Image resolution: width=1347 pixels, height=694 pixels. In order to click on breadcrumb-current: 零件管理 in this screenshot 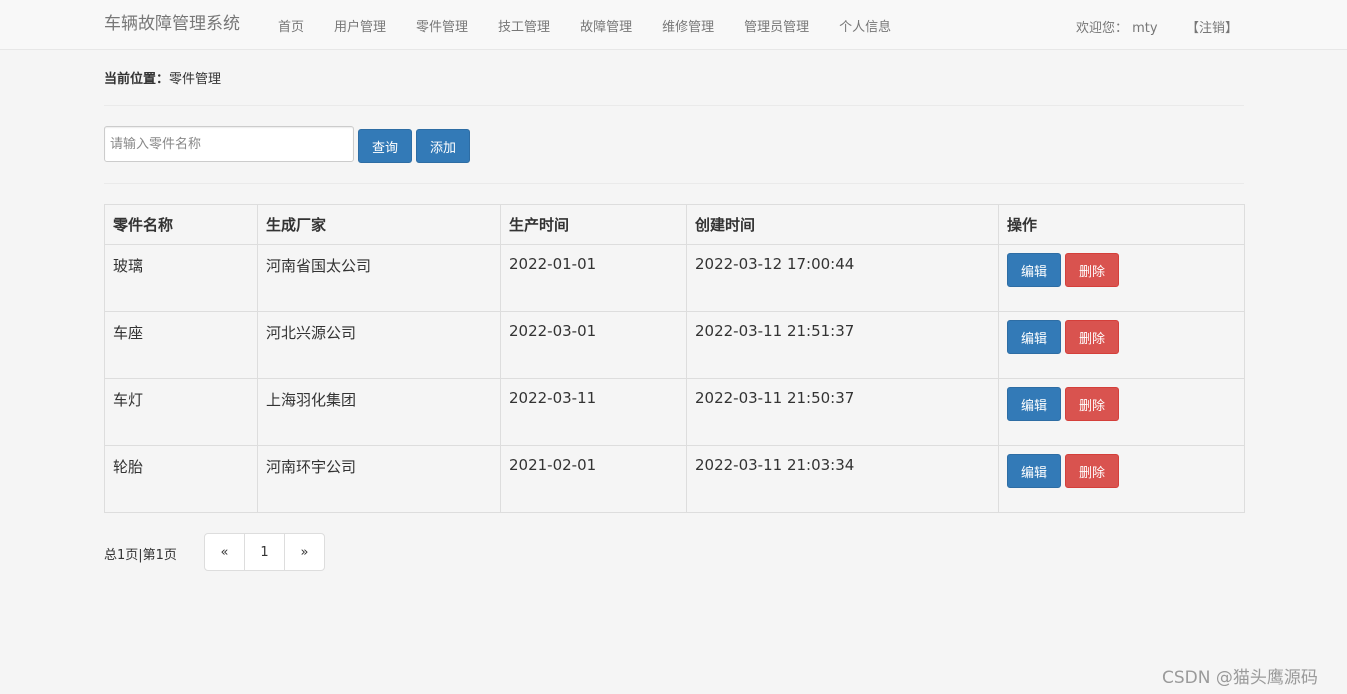, I will do `click(195, 79)`.